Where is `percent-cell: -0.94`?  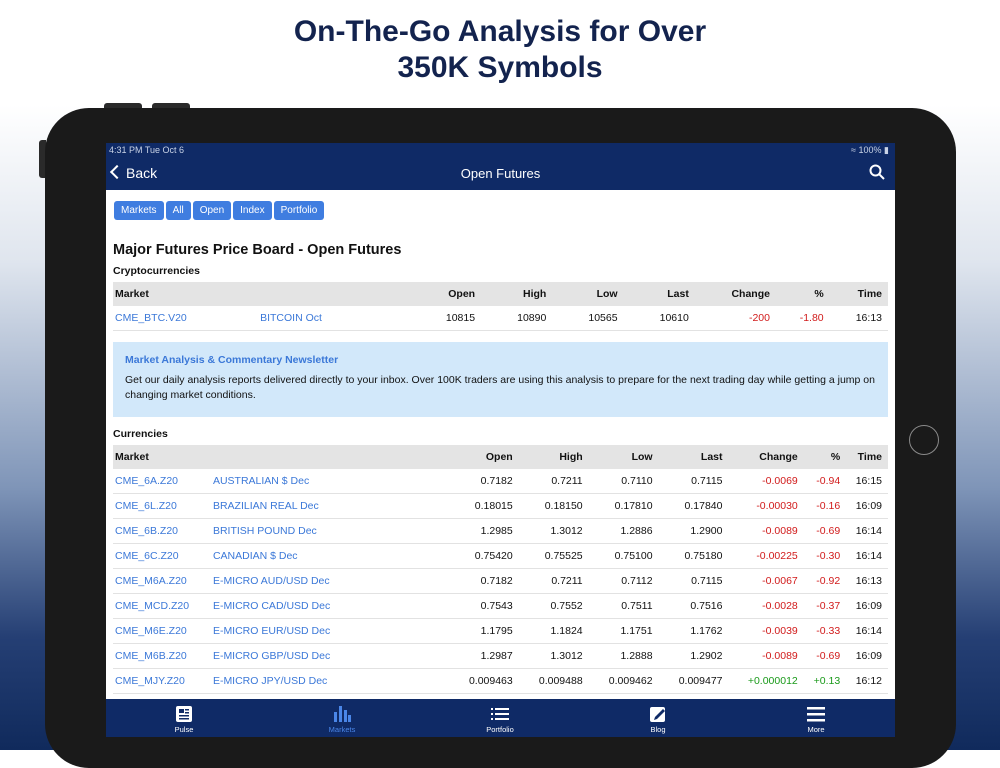
percent-cell: -0.94 is located at coordinates (825, 481).